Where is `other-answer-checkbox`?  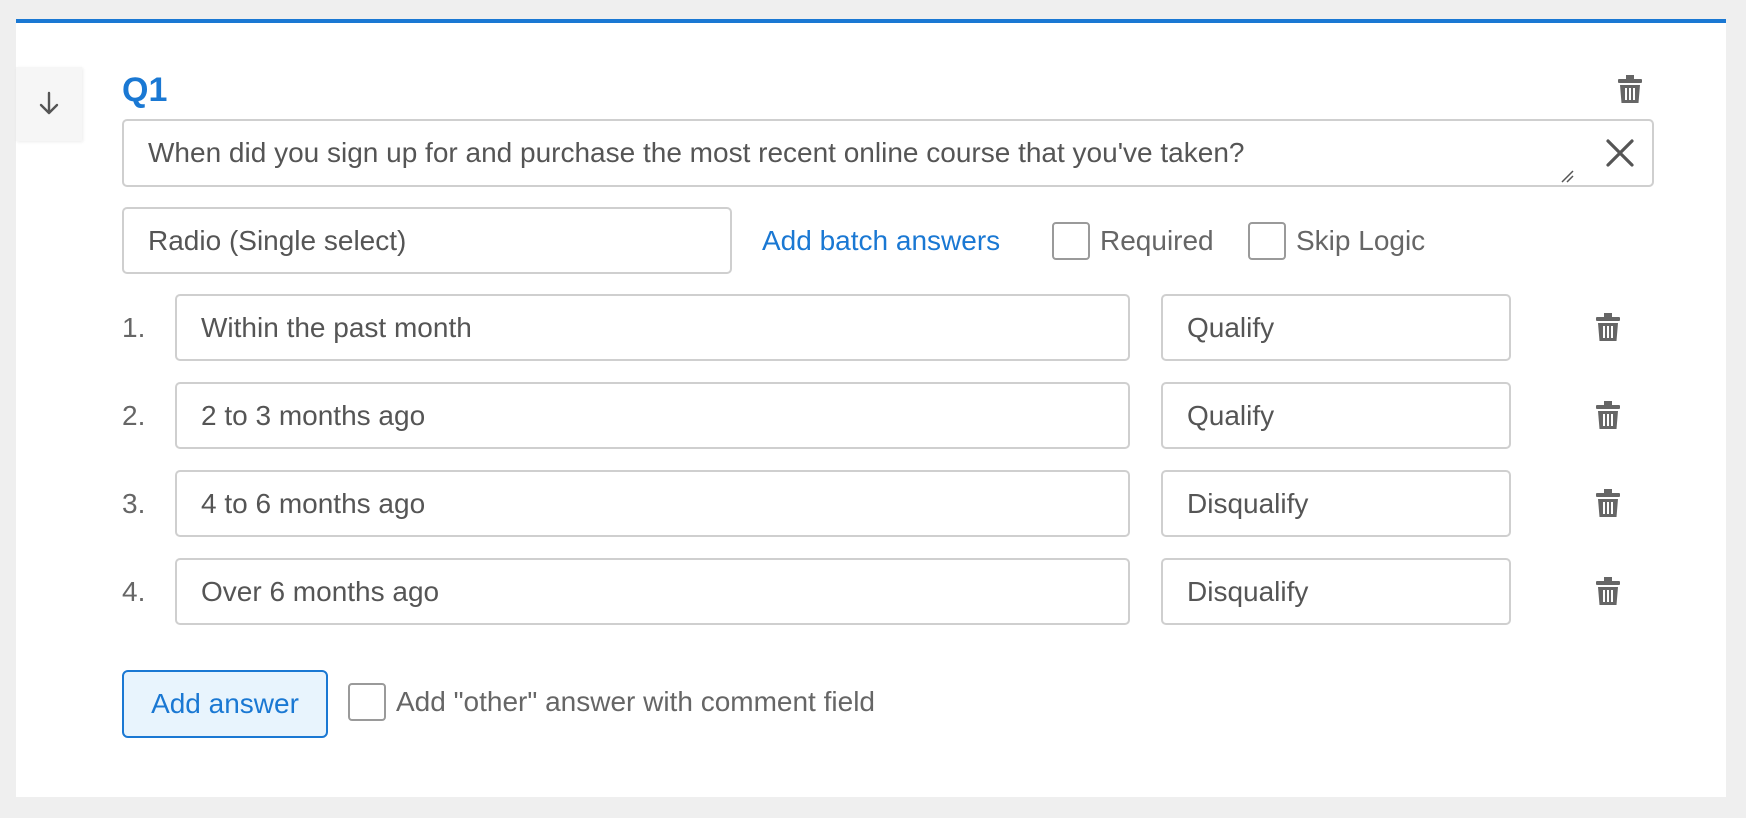 other-answer-checkbox is located at coordinates (367, 701).